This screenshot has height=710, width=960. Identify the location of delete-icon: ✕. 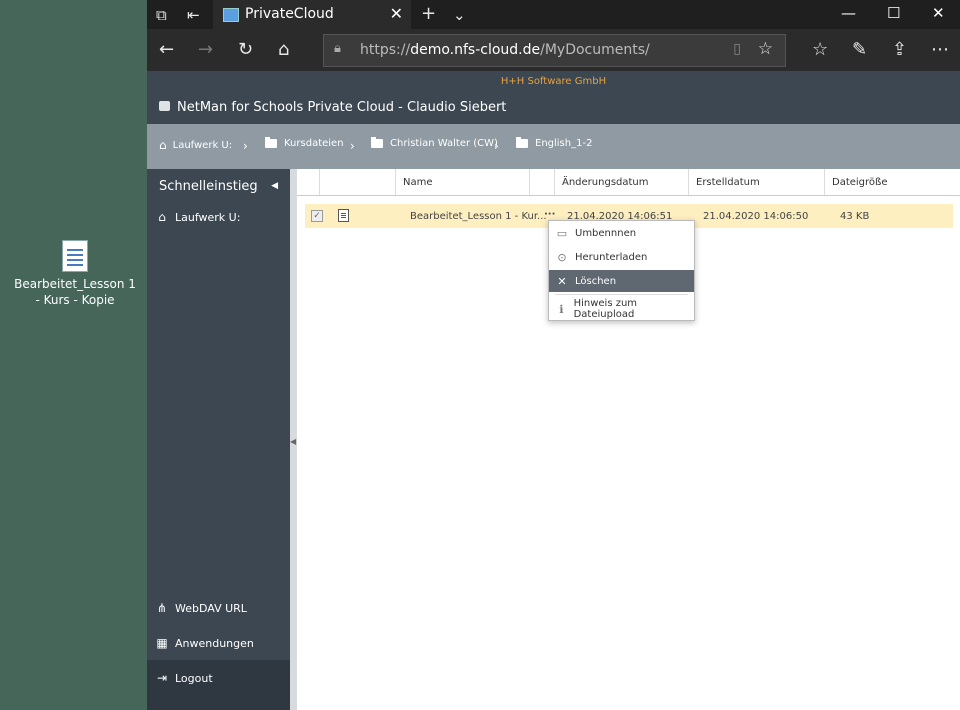
(562, 281).